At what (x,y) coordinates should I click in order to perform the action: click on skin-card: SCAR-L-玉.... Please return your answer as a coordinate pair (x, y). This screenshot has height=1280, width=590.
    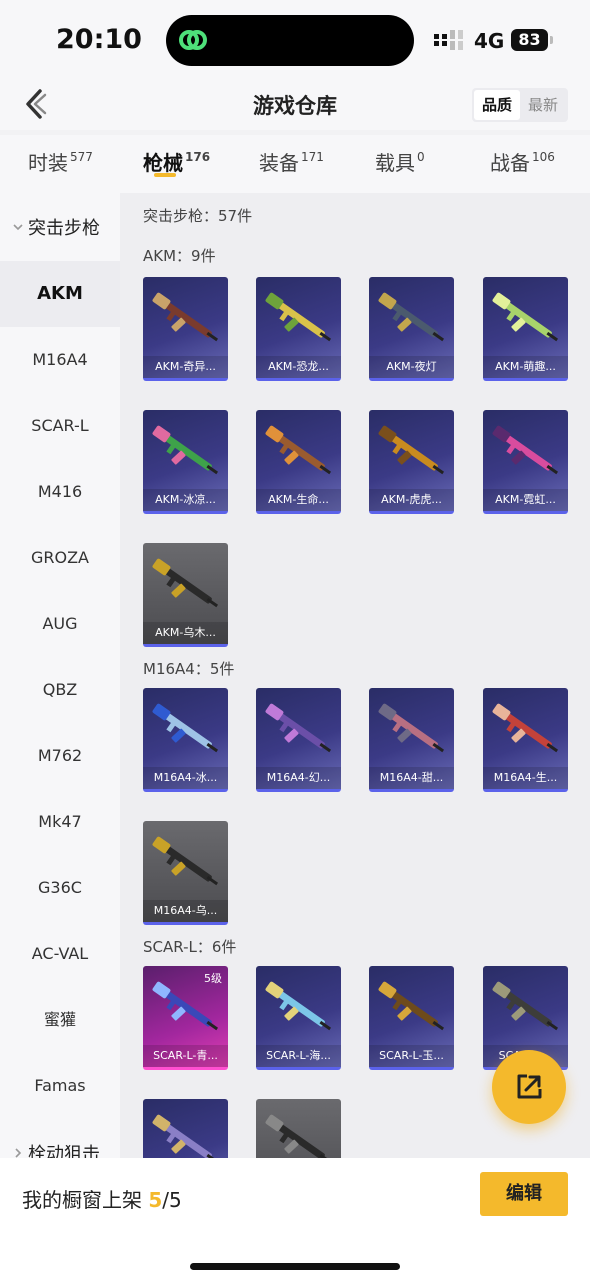
    Looking at the image, I should click on (411, 1018).